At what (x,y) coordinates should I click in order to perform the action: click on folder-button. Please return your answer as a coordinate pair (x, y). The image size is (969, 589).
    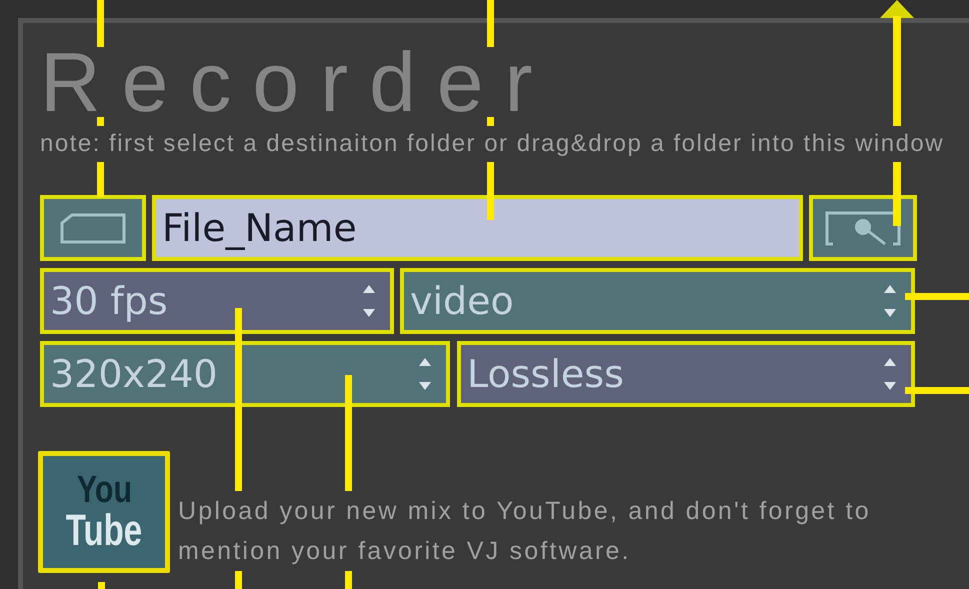
    Looking at the image, I should click on (93, 228).